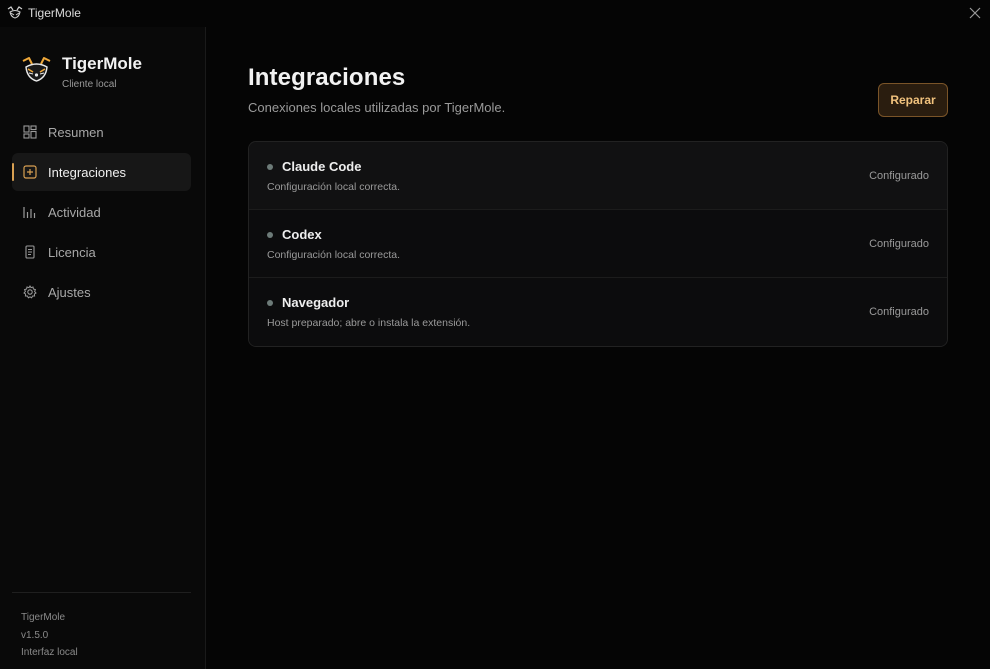  What do you see at coordinates (30, 292) in the screenshot?
I see `gear-icon` at bounding box center [30, 292].